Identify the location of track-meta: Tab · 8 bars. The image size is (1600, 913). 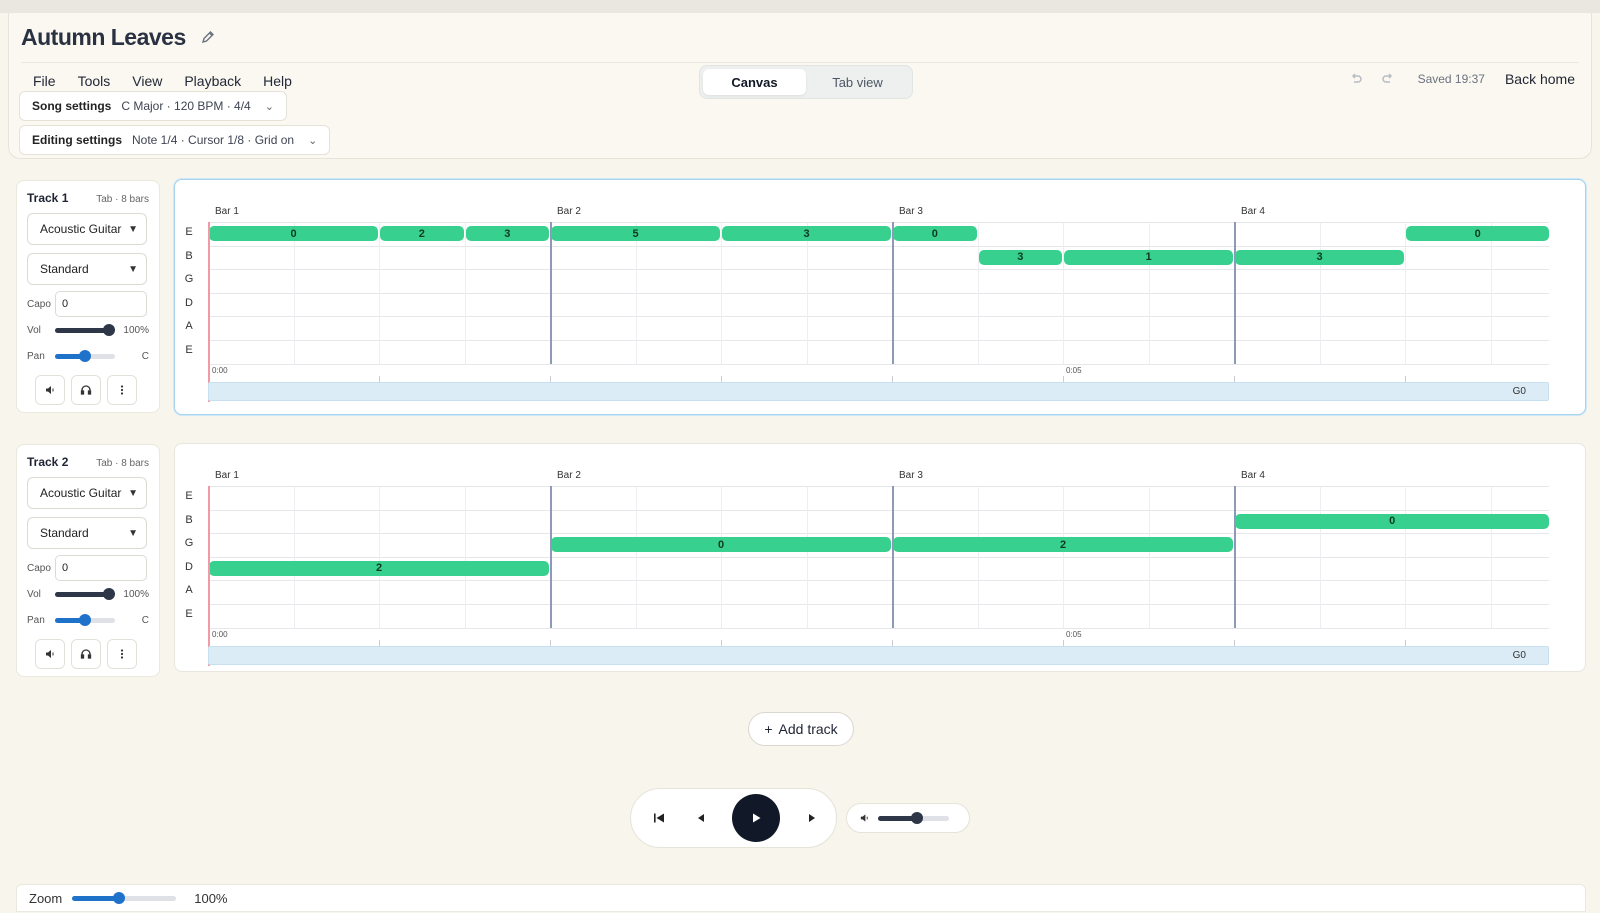
(122, 199).